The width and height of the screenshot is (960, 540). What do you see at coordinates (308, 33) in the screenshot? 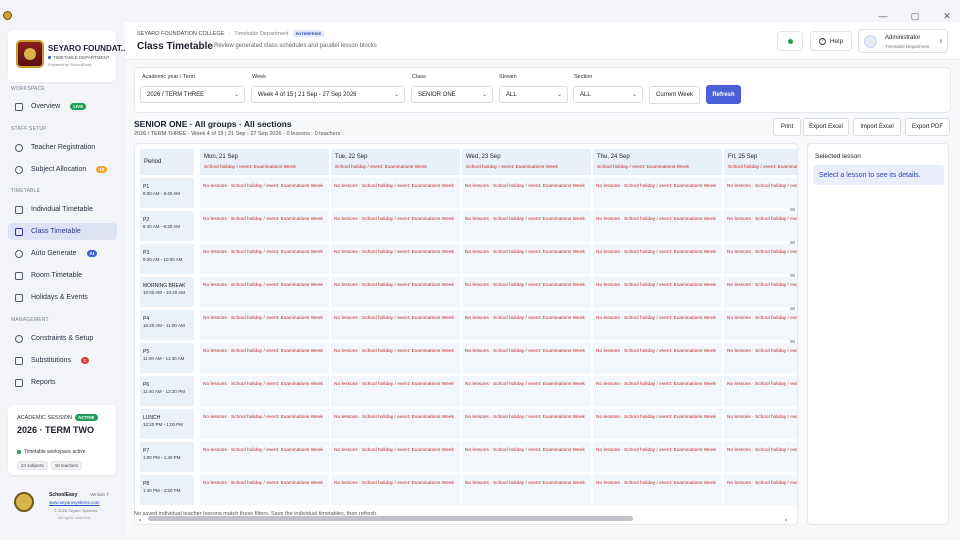
I see `edition-tag: ENTERPRISE` at bounding box center [308, 33].